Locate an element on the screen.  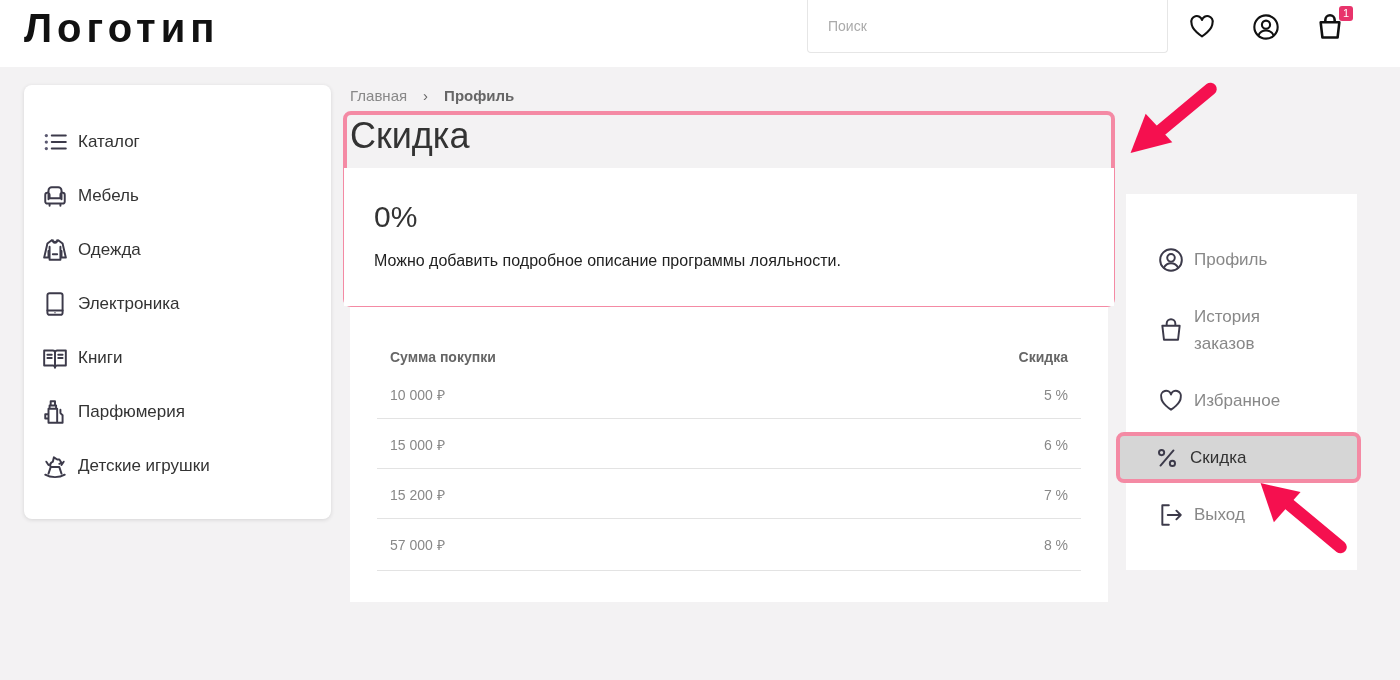
logo: Логотип is located at coordinates (122, 28).